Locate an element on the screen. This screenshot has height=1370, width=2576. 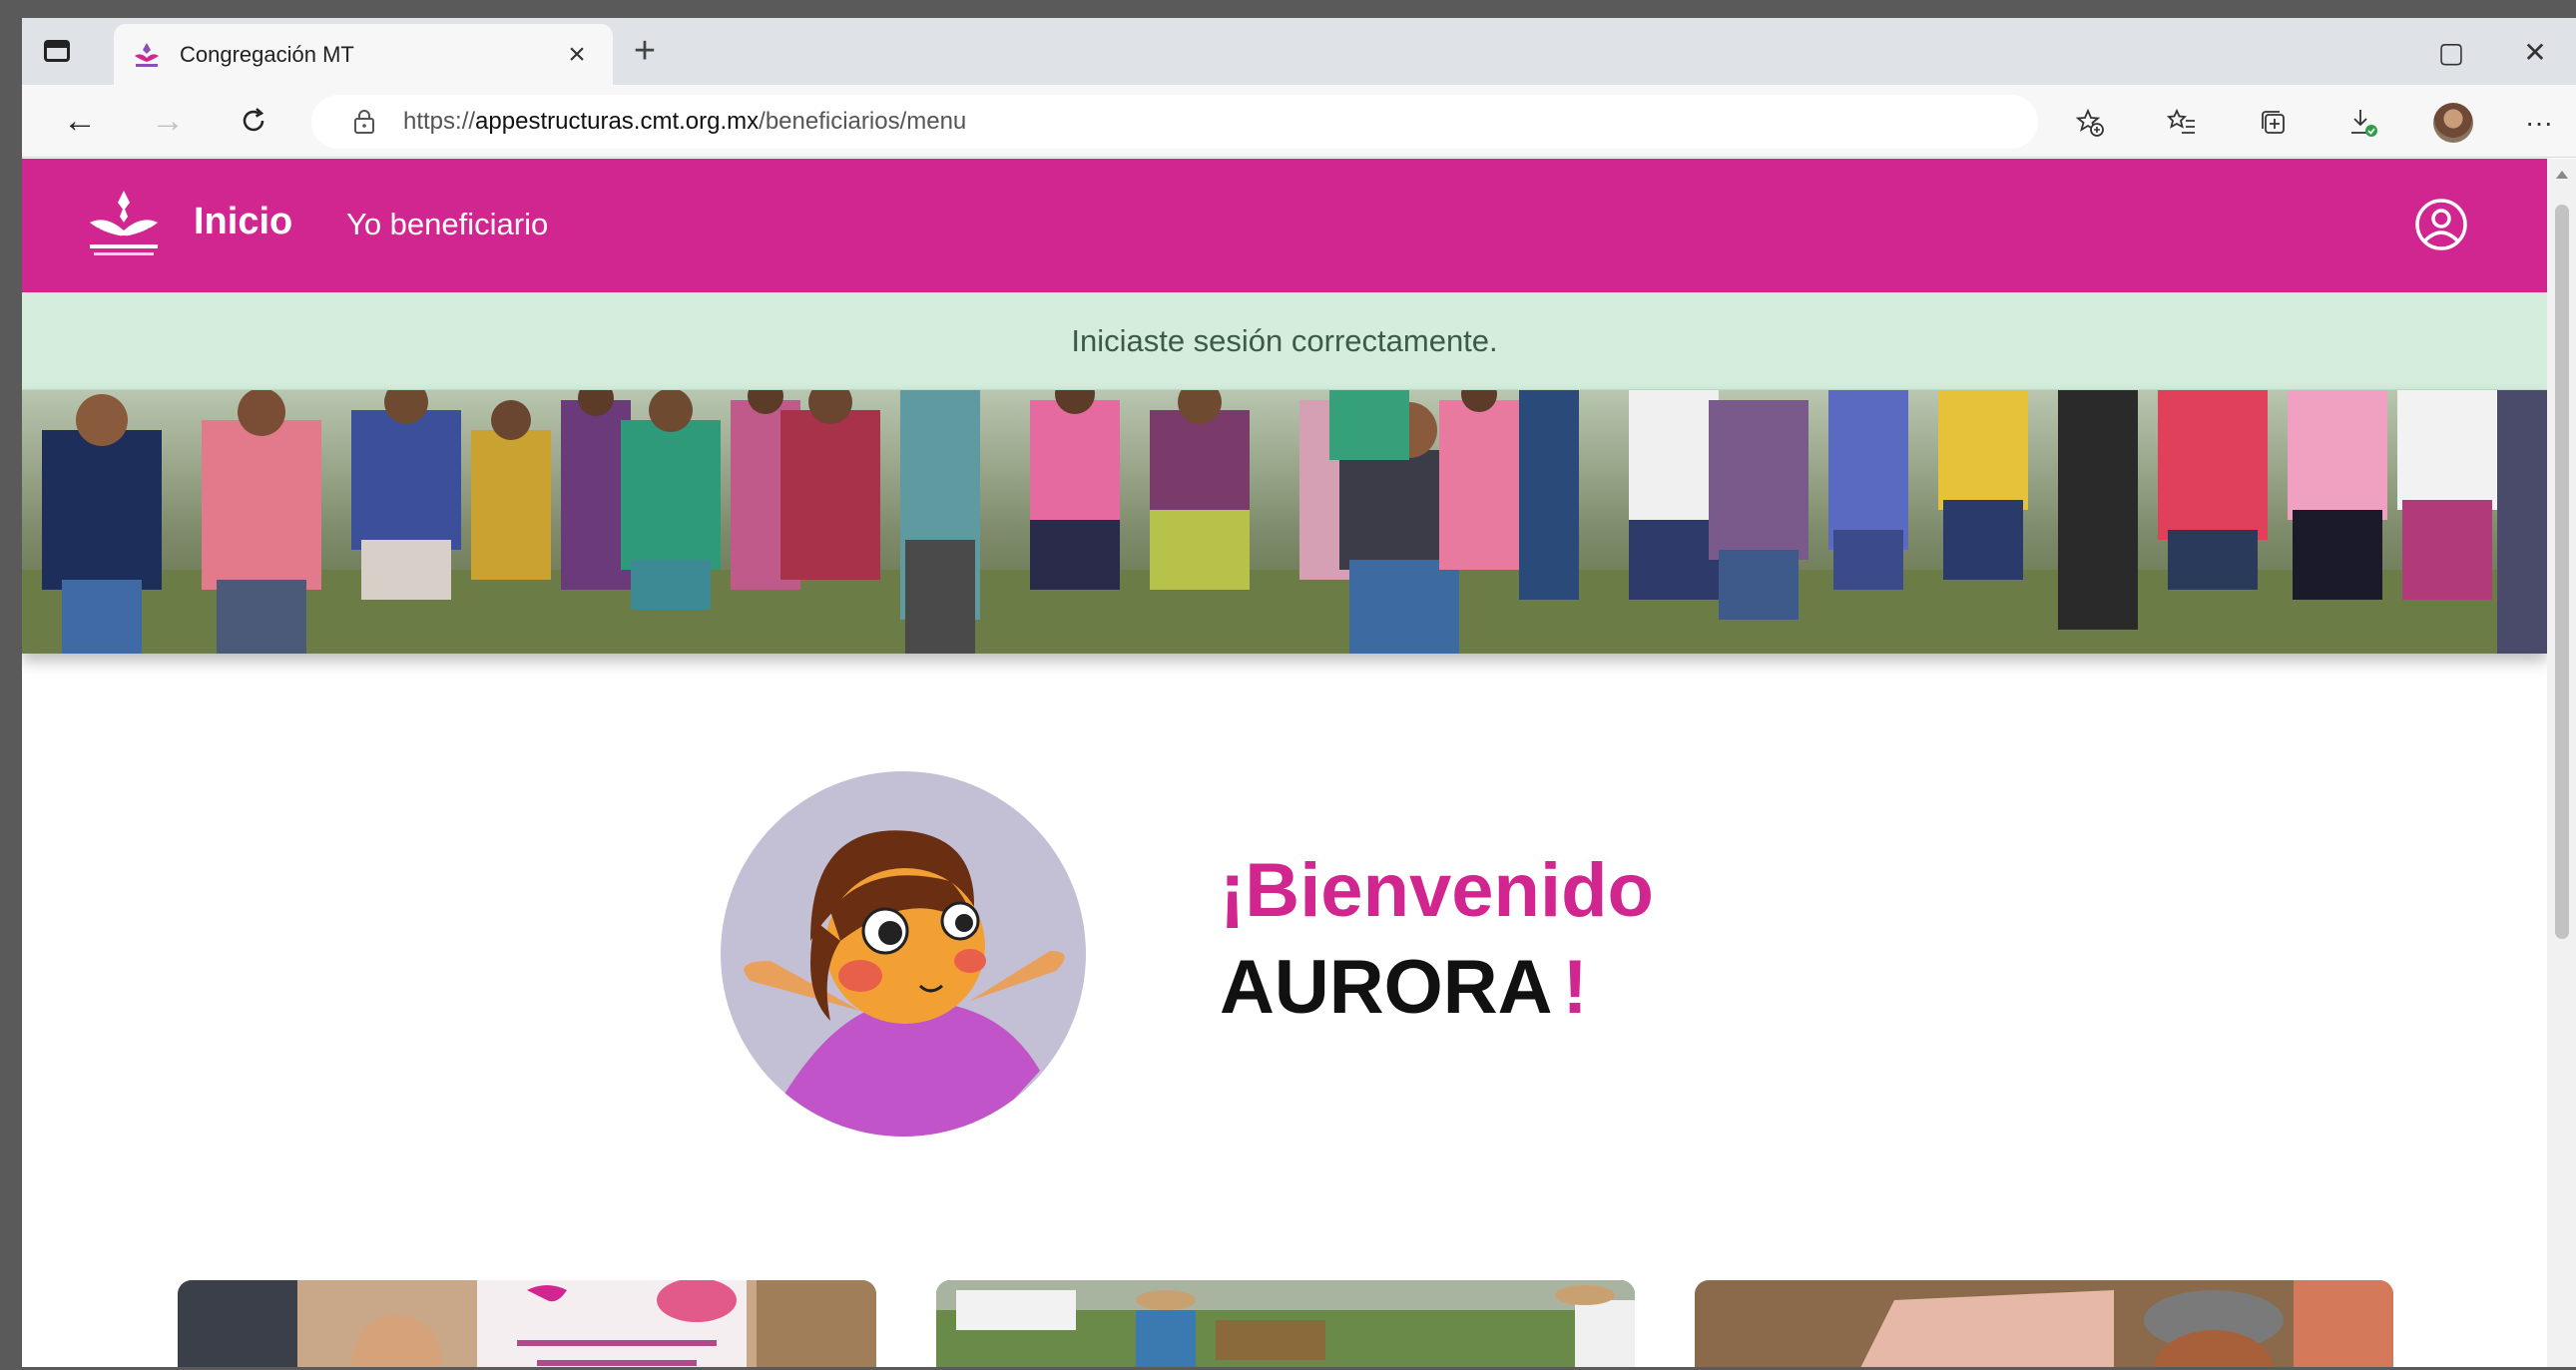
close-window-button: ✕ is located at coordinates (2535, 53).